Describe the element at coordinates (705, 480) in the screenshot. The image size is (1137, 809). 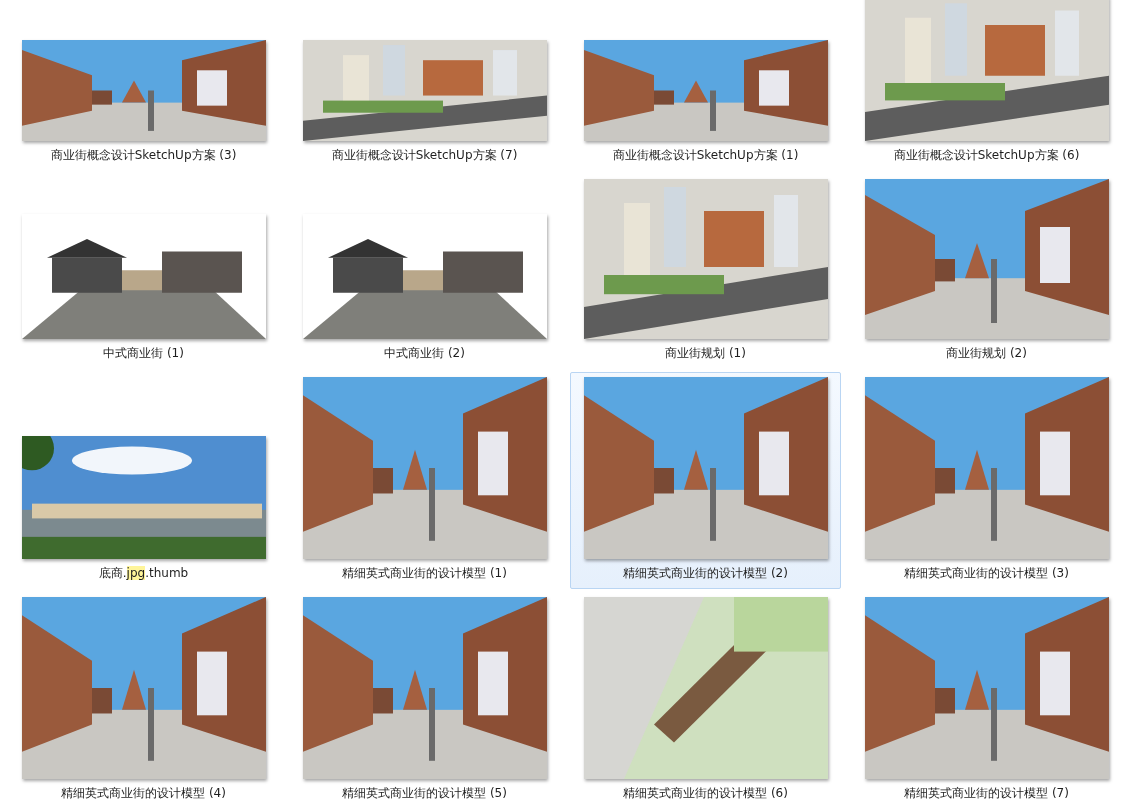
I see `file-item: 精细英式商业街的设计模型 (2)` at that location.